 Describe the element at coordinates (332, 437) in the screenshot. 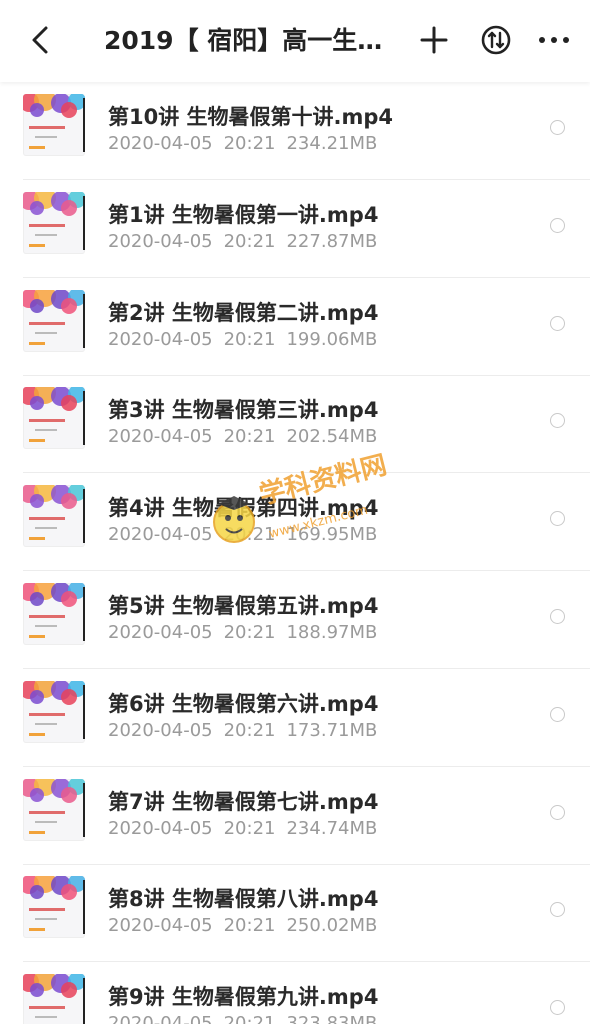

I see `file-size: 202.54MB` at that location.